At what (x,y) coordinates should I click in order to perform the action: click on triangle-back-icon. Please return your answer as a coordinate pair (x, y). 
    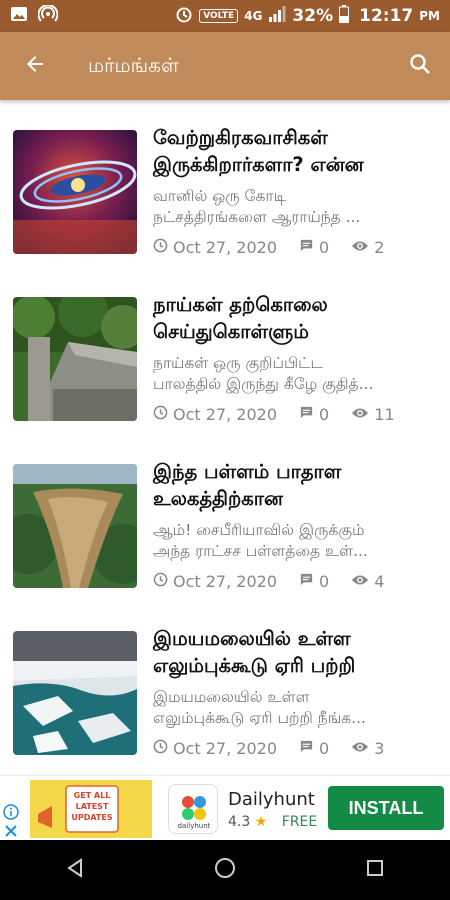
    Looking at the image, I should click on (75, 870).